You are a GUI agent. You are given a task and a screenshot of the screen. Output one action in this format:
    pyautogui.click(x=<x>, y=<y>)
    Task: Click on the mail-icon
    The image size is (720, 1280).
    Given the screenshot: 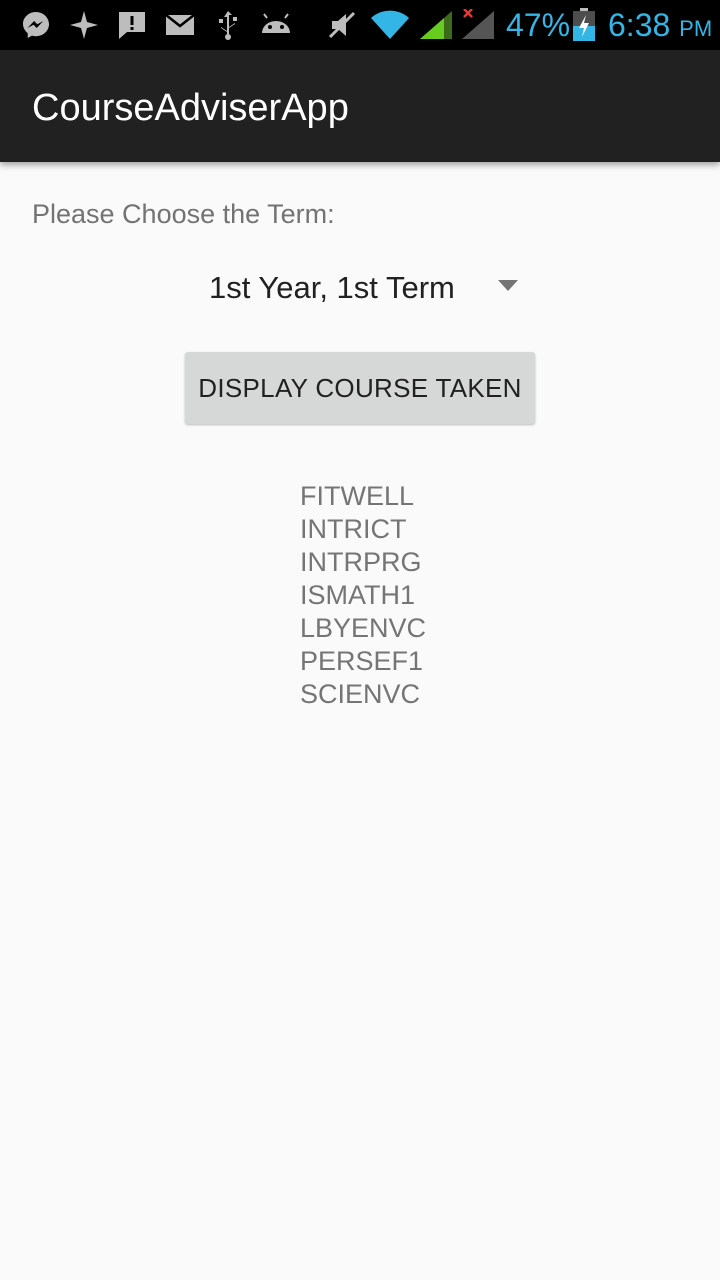 What is the action you would take?
    pyautogui.click(x=180, y=27)
    